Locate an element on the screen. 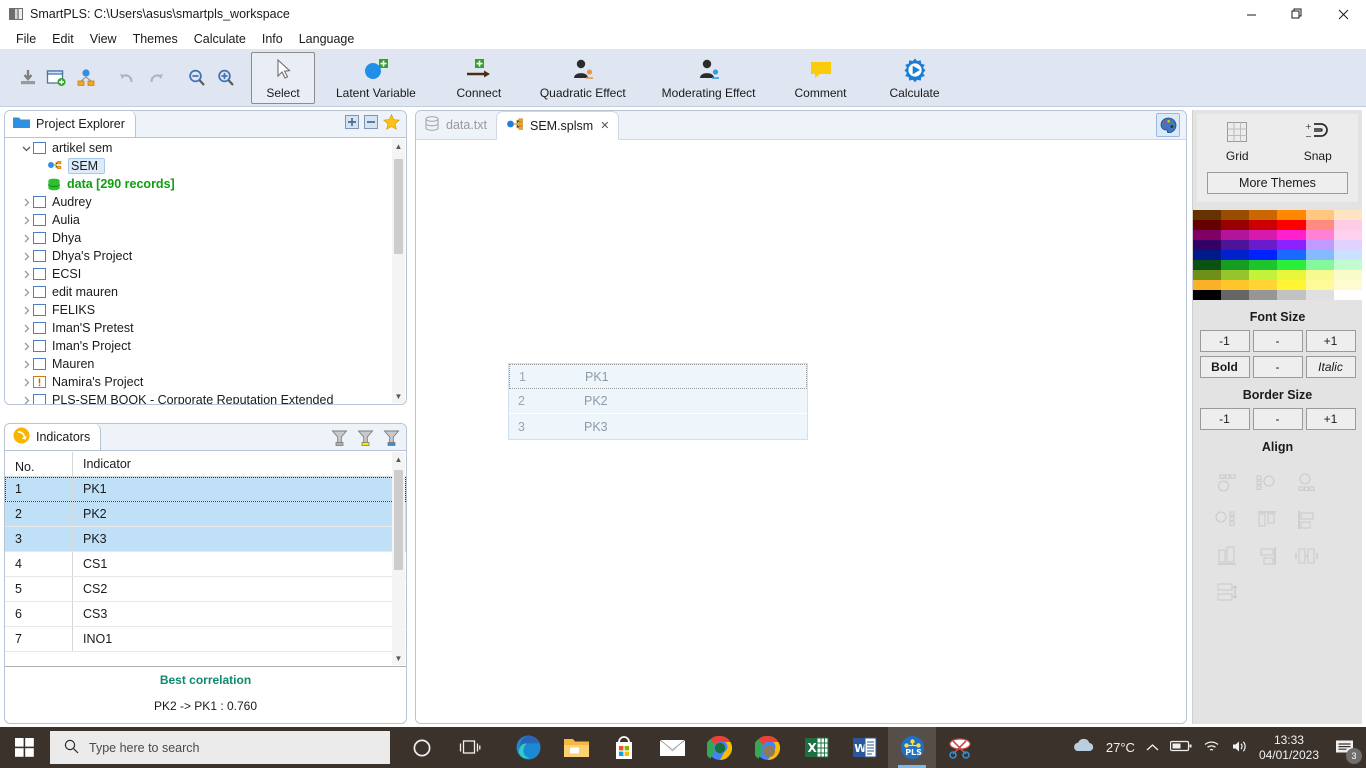  menu-calculate: Calculate is located at coordinates (220, 39).